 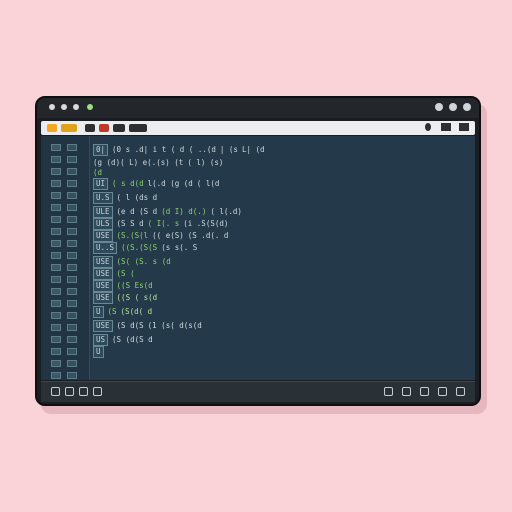 I want to click on code-token: (i .S(S(d), so click(x=206, y=223).